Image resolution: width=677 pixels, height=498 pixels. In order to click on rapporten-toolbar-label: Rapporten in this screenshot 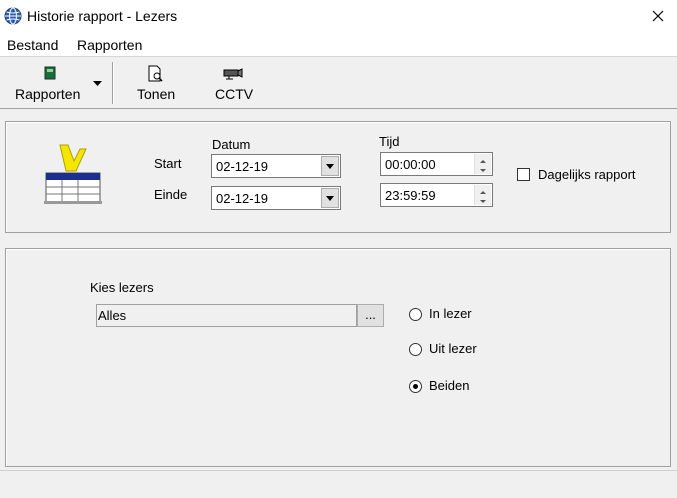, I will do `click(48, 94)`.